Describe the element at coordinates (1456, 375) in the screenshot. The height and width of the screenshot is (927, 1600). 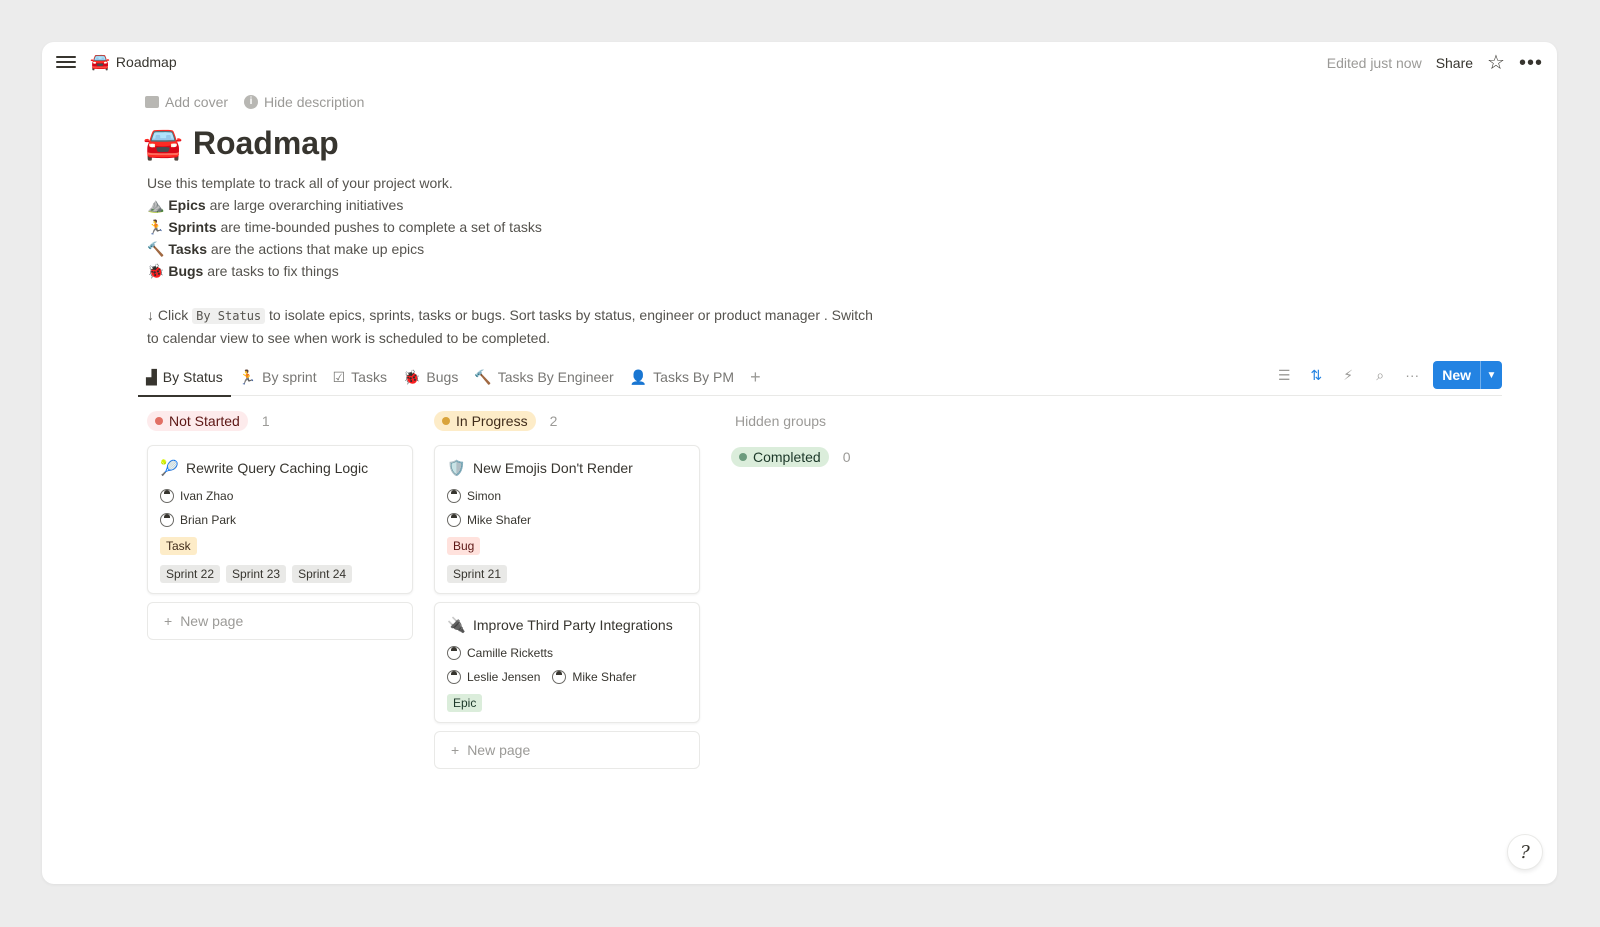
I see `new-button: New` at that location.